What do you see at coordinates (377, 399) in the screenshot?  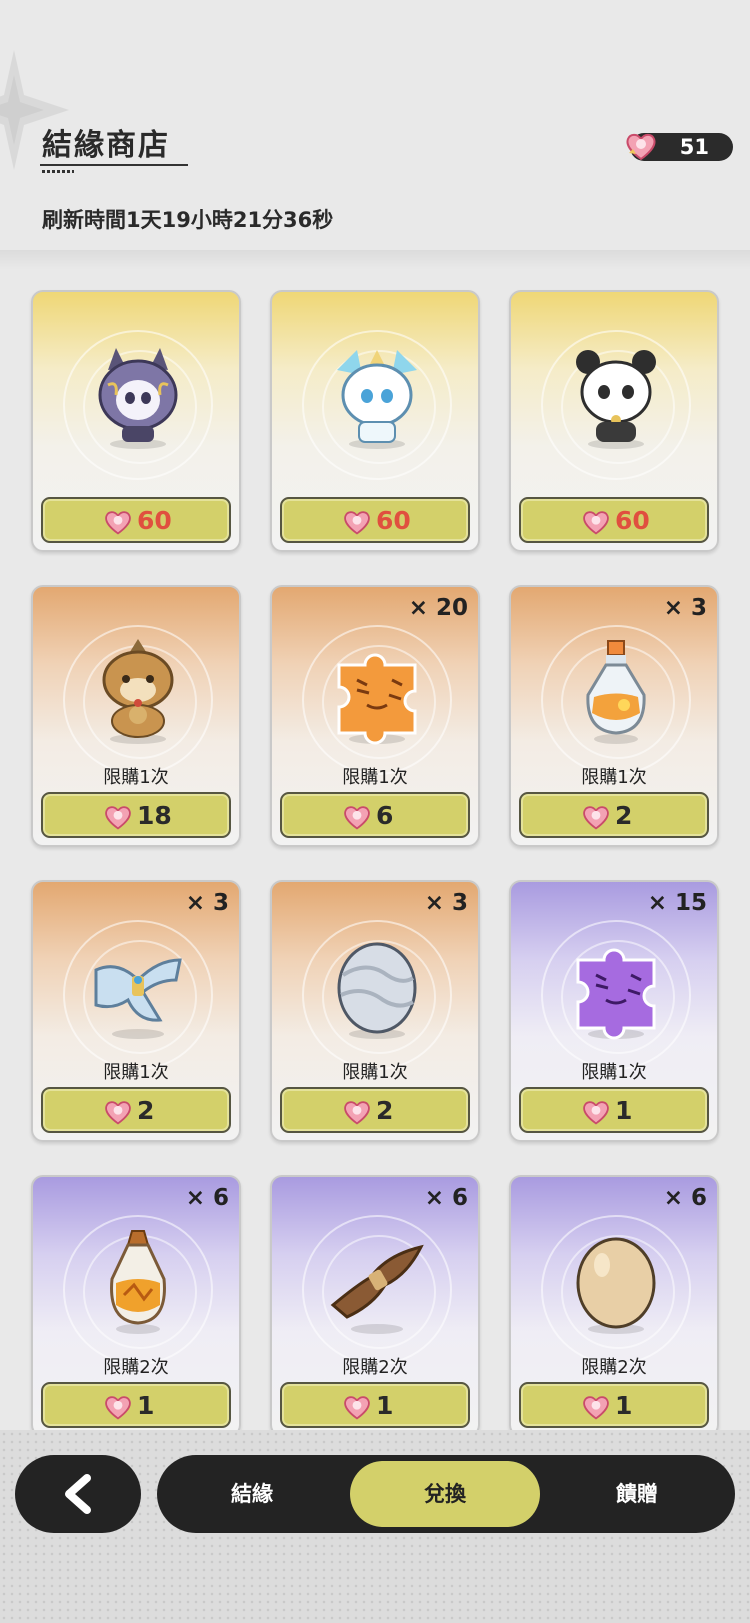 I see `crystal-fox-pet-icon` at bounding box center [377, 399].